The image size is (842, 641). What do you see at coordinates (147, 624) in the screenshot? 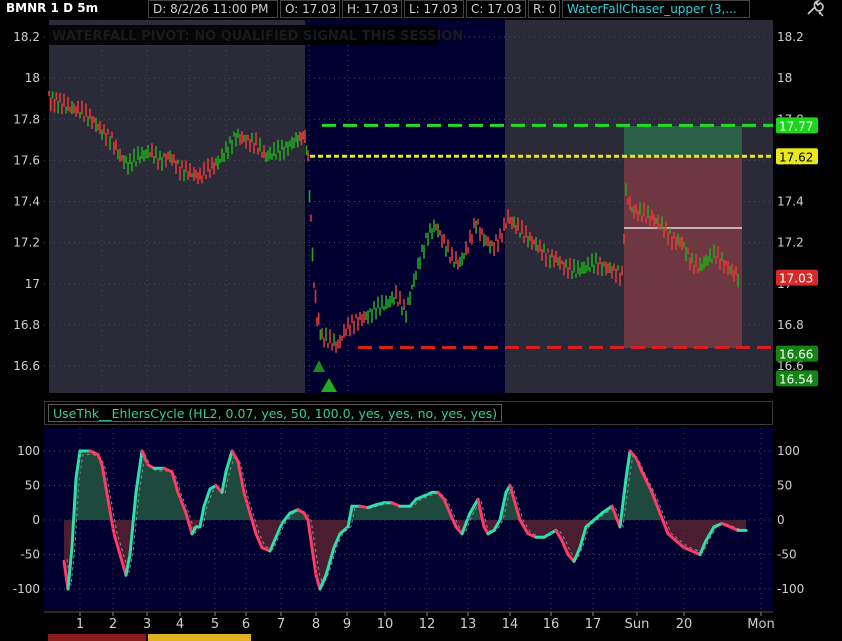
I see `x-axis-label: 3` at bounding box center [147, 624].